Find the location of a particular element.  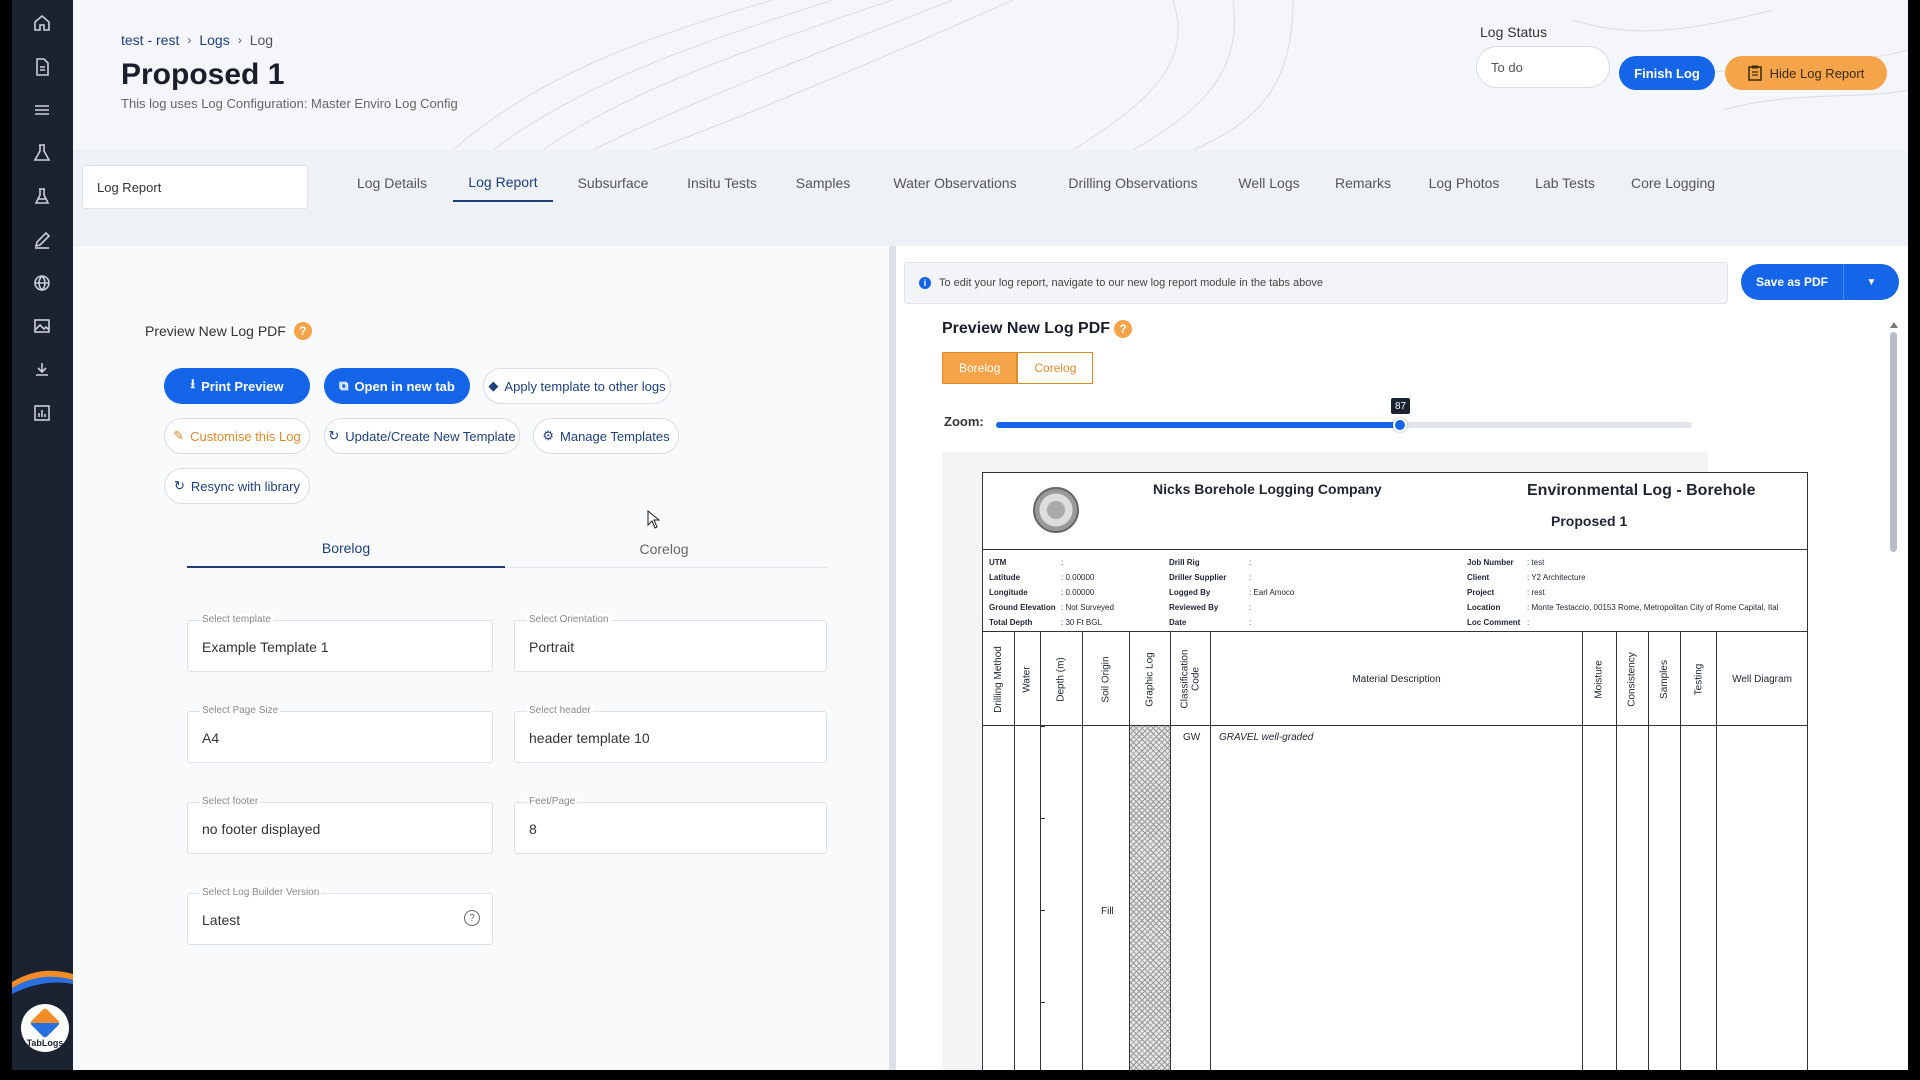

meta-row: UTM: is located at coordinates (1026, 562).